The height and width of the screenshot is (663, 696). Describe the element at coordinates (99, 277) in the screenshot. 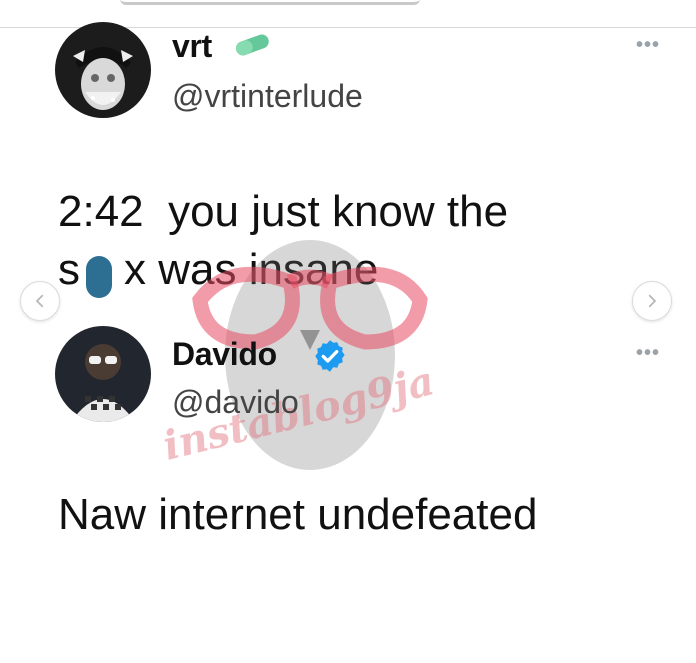

I see `censor-blur` at that location.